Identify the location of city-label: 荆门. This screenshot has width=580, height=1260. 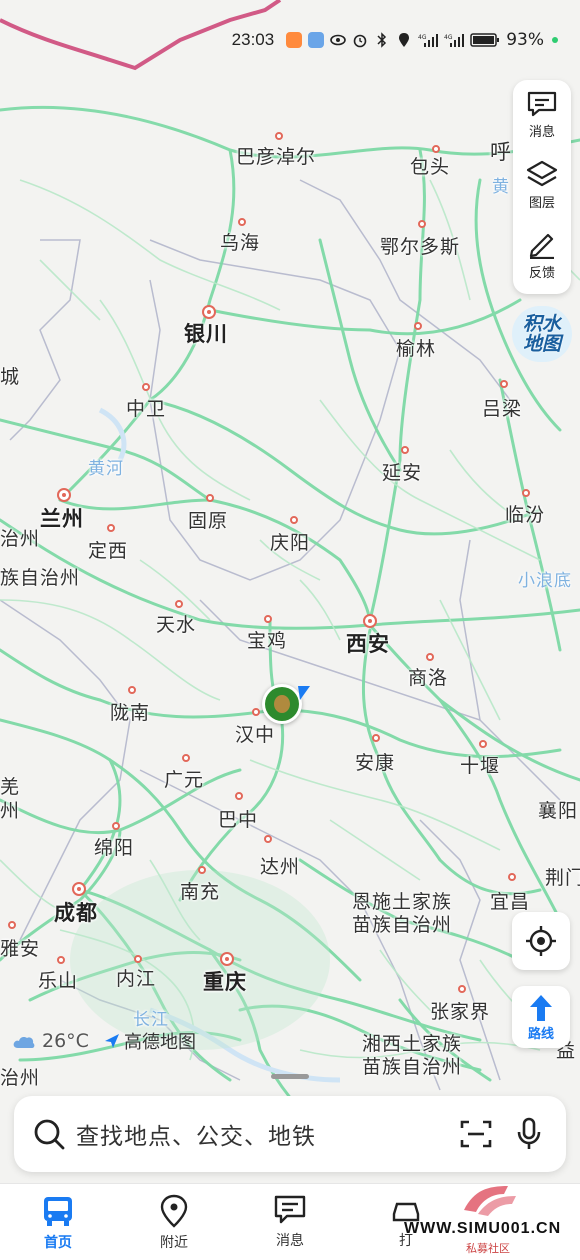
(562, 878).